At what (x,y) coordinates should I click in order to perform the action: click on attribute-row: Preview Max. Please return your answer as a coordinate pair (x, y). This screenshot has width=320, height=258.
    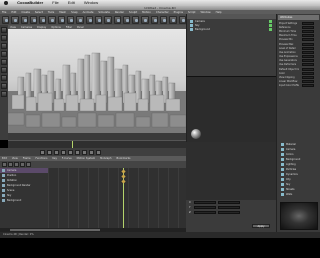
    Looking at the image, I should click on (298, 44).